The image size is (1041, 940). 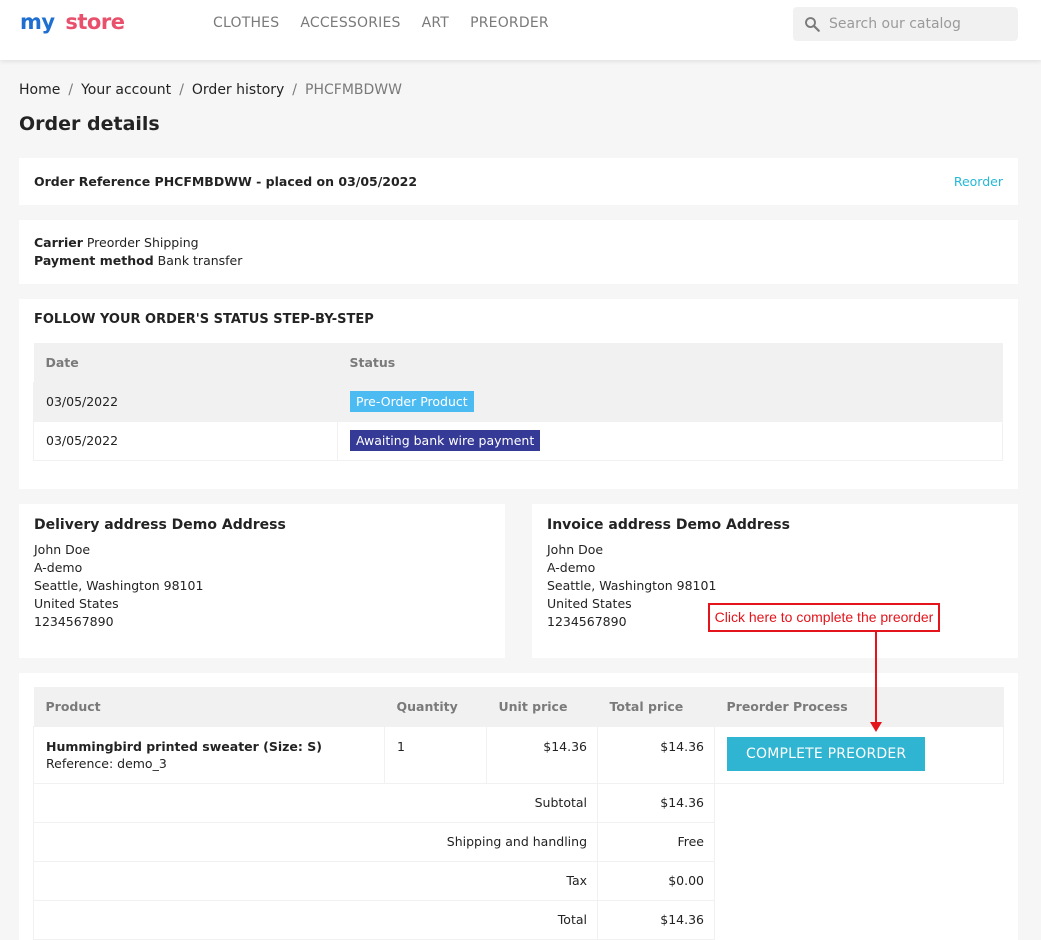 What do you see at coordinates (435, 23) in the screenshot?
I see `nav-art: ART` at bounding box center [435, 23].